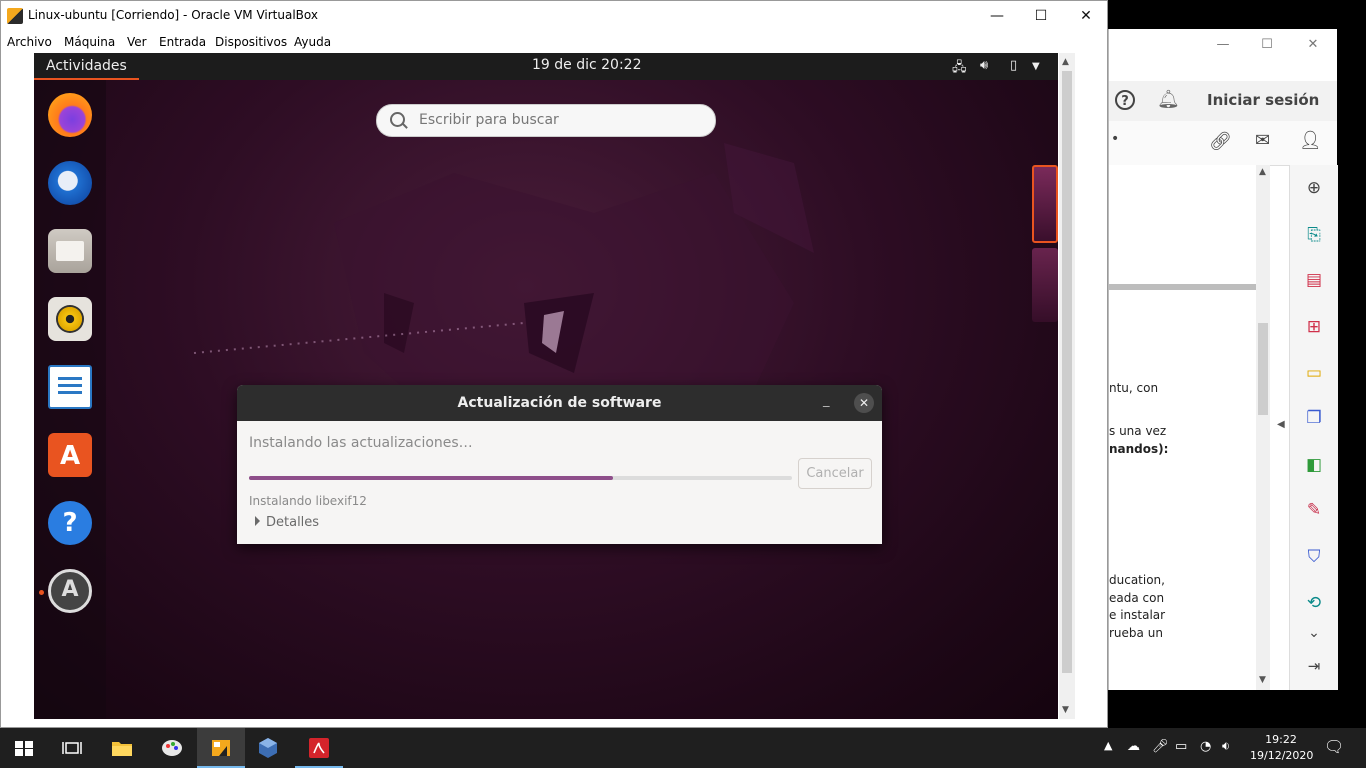  I want to click on acrobat-top-toolbar: ? 🔔︎ Iniciar sesión, so click(1223, 101).